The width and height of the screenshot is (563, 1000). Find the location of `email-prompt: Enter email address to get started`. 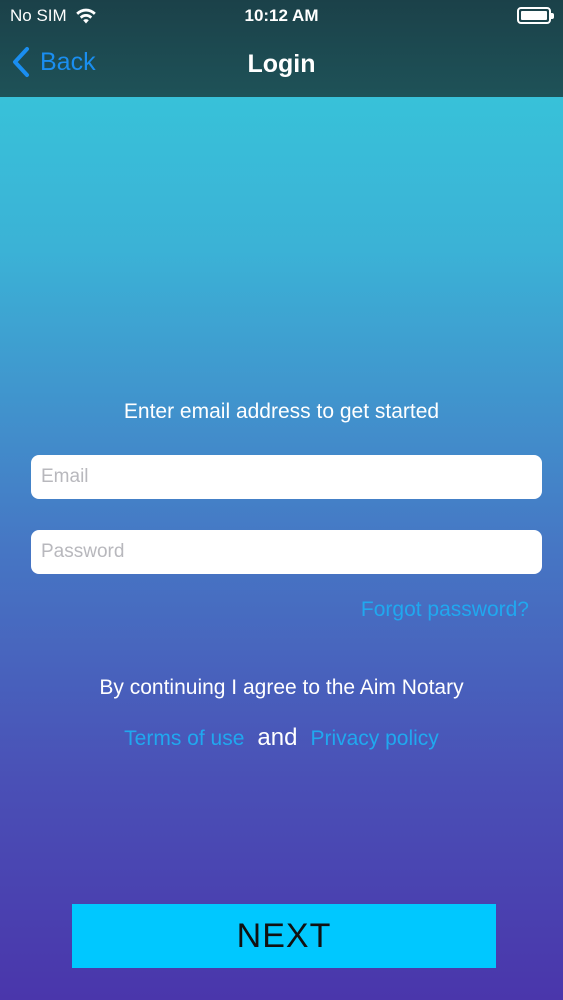

email-prompt: Enter email address to get started is located at coordinates (281, 411).